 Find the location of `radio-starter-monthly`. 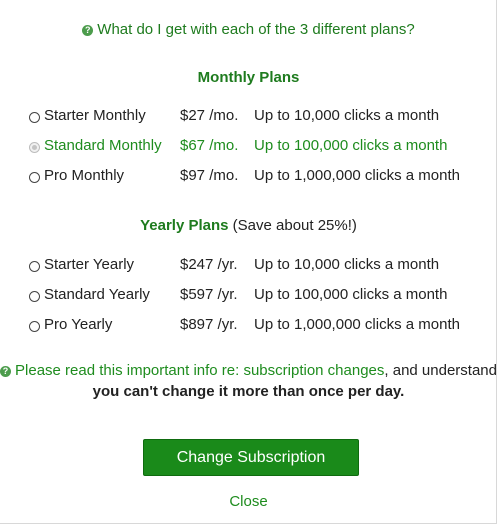

radio-starter-monthly is located at coordinates (34, 117).